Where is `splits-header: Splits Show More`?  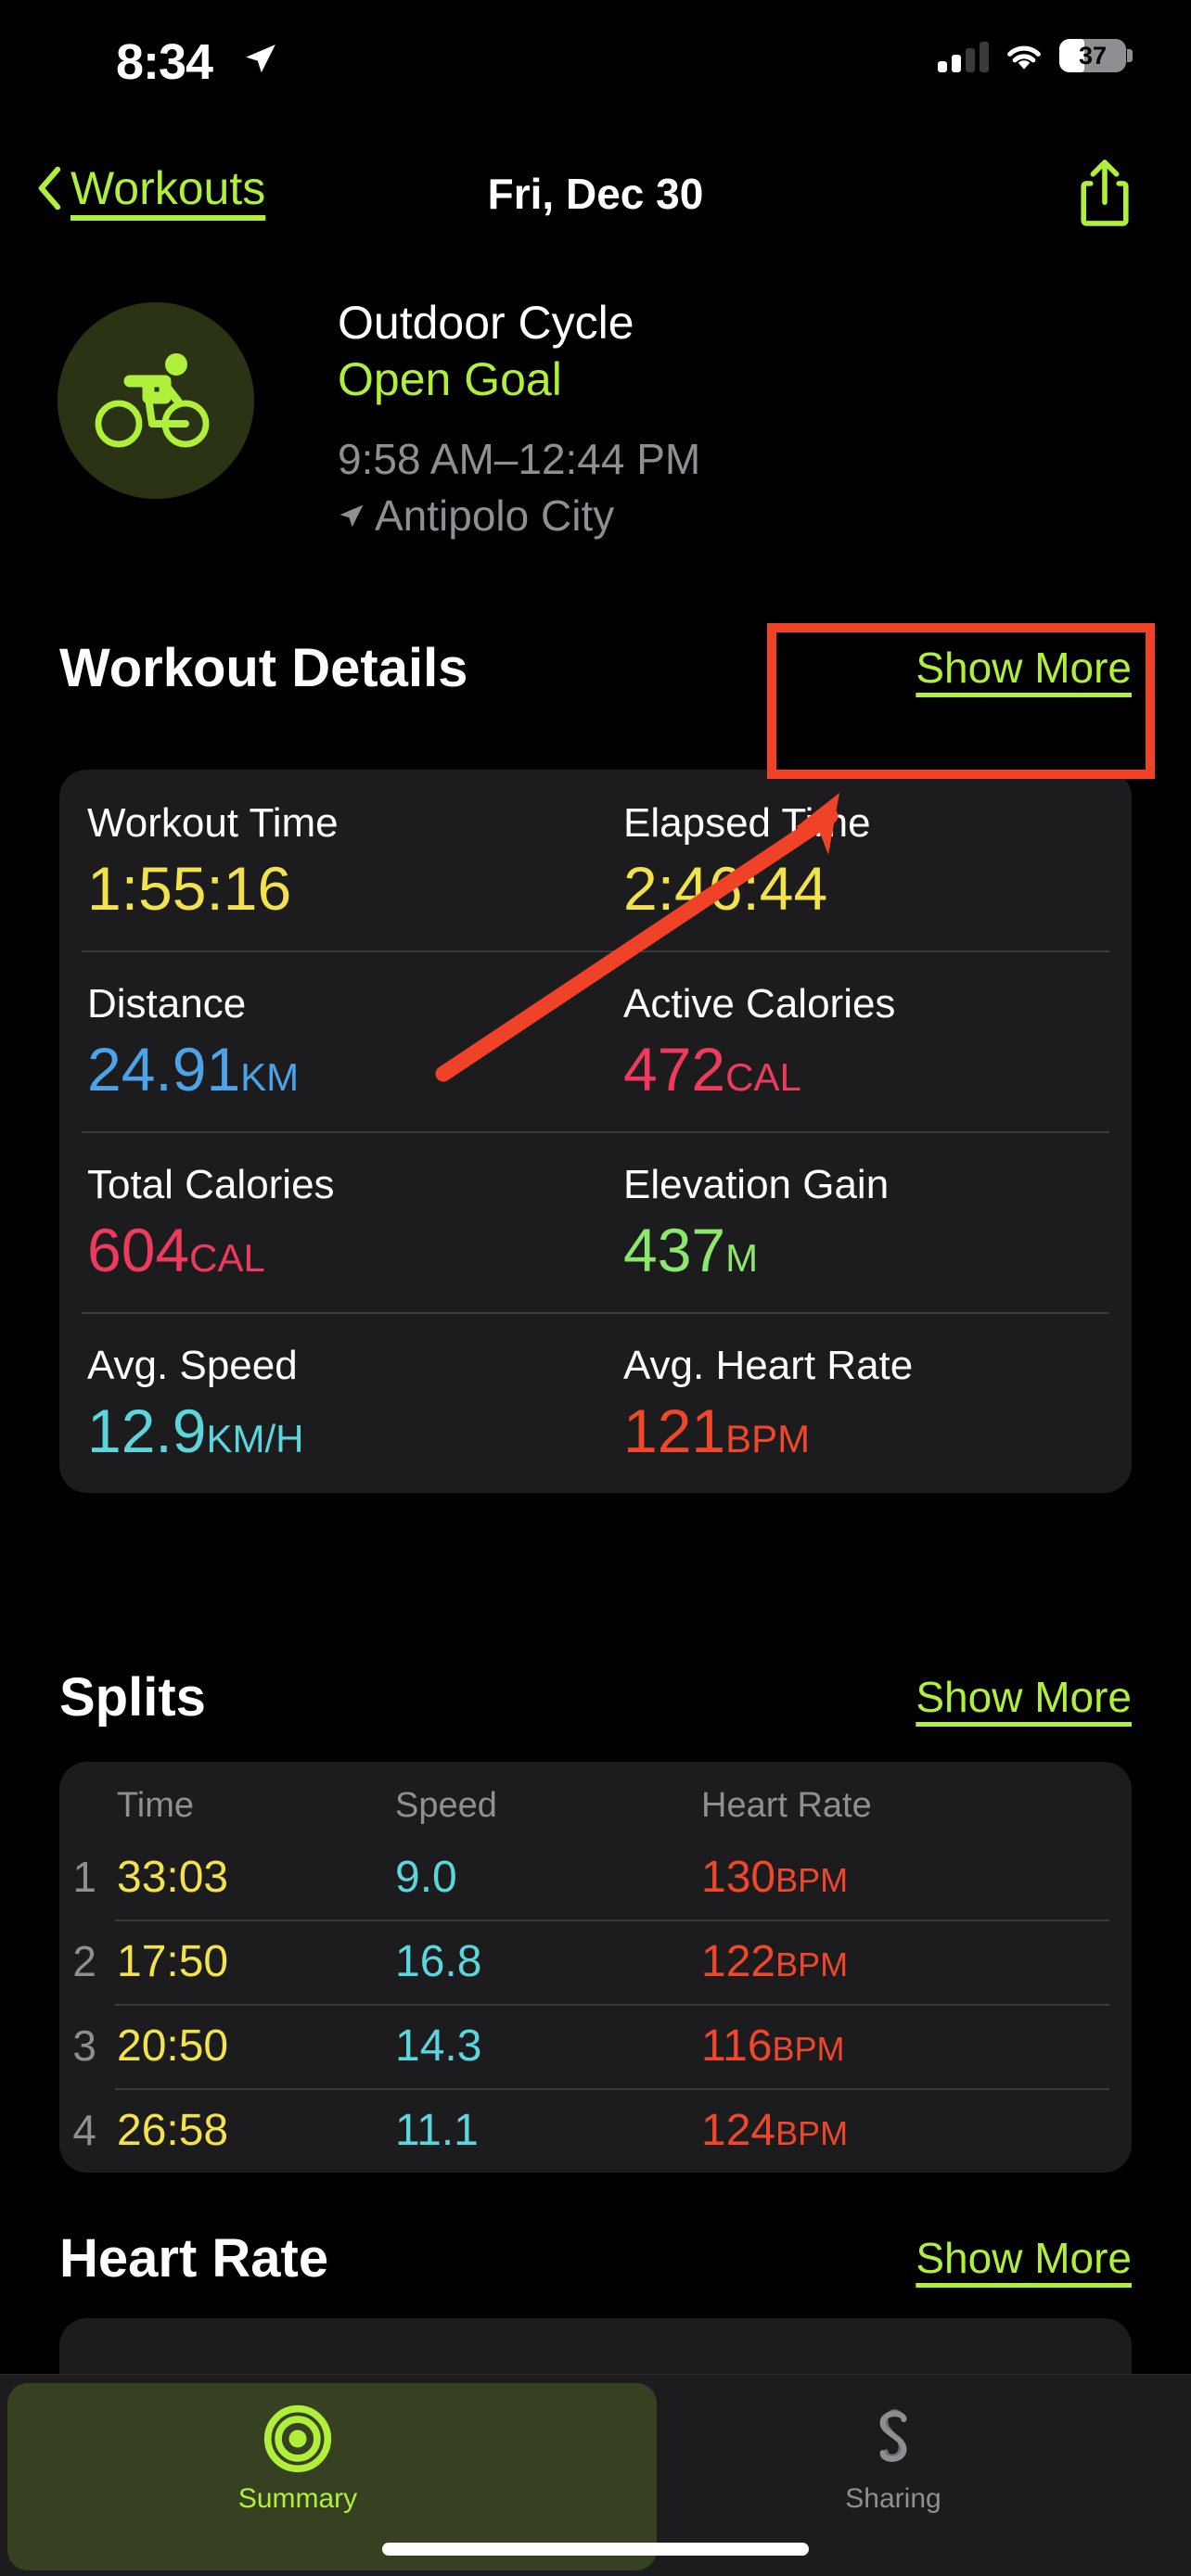
splits-header: Splits Show More is located at coordinates (595, 1697).